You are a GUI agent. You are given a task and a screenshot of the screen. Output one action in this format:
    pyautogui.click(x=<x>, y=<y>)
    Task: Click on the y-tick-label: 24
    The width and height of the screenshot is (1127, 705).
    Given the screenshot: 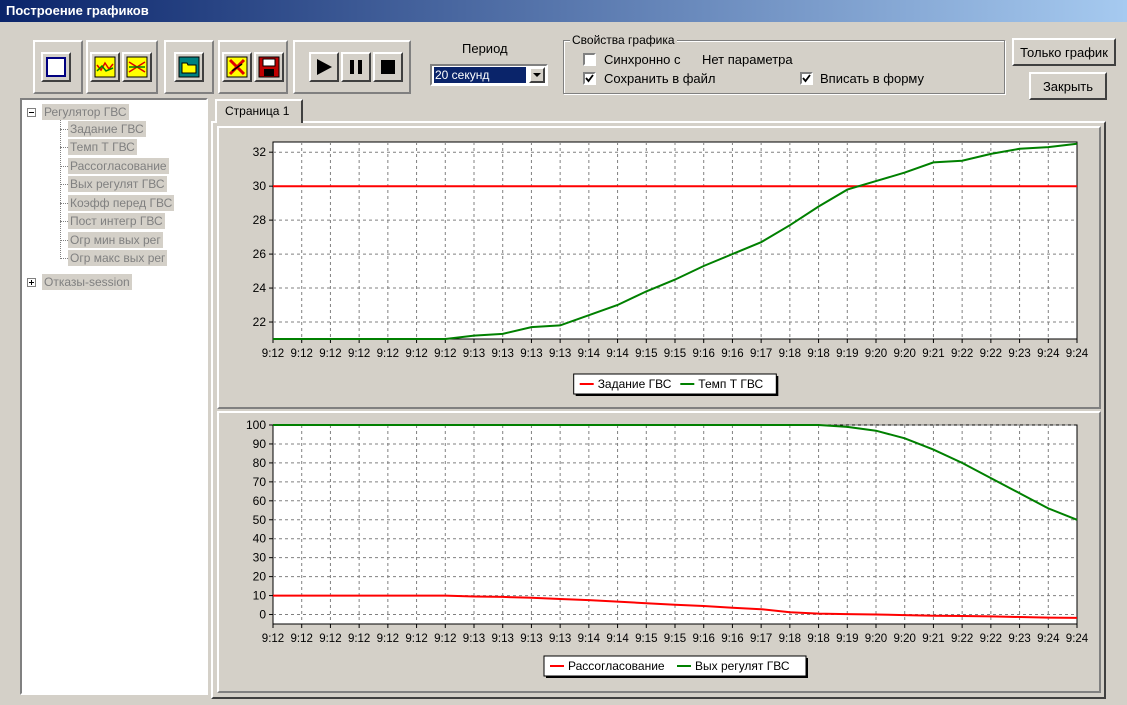 What is the action you would take?
    pyautogui.click(x=260, y=288)
    